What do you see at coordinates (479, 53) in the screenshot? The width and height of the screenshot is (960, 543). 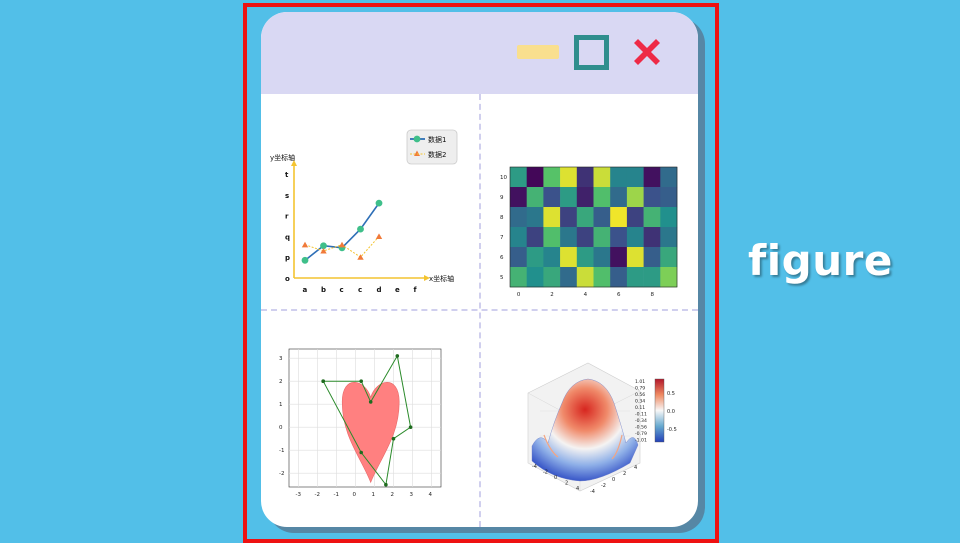 I see `title-bar` at bounding box center [479, 53].